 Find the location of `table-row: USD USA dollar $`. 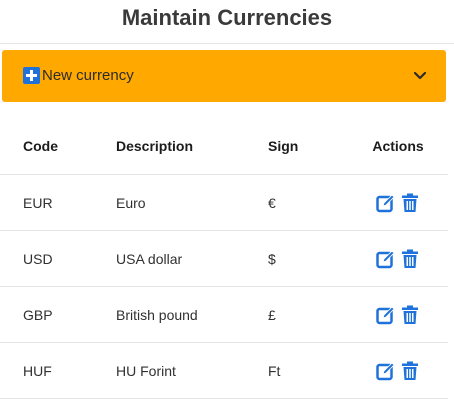

table-row: USD USA dollar $ is located at coordinates (224, 258).